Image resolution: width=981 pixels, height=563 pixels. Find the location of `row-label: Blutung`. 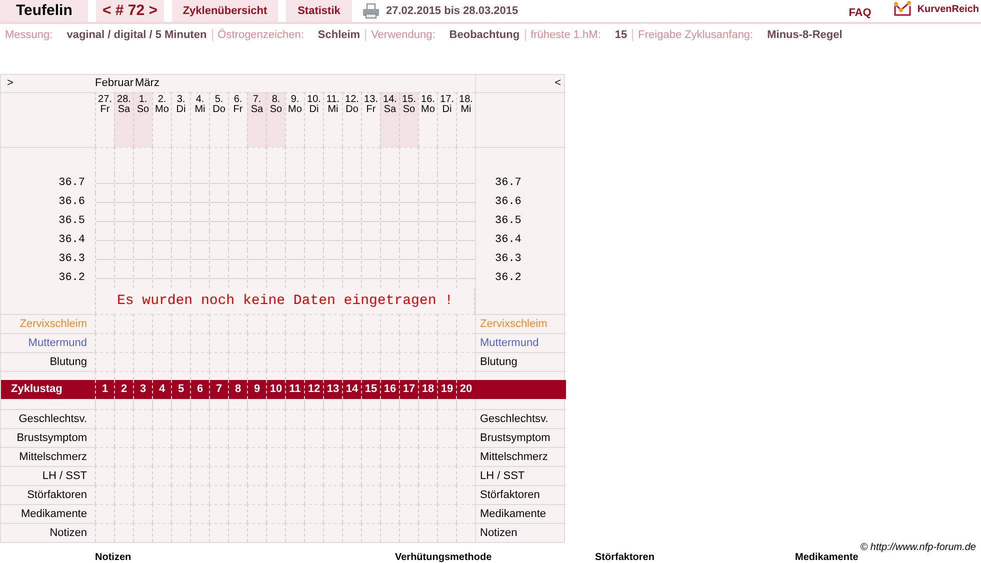

row-label: Blutung is located at coordinates (48, 361).